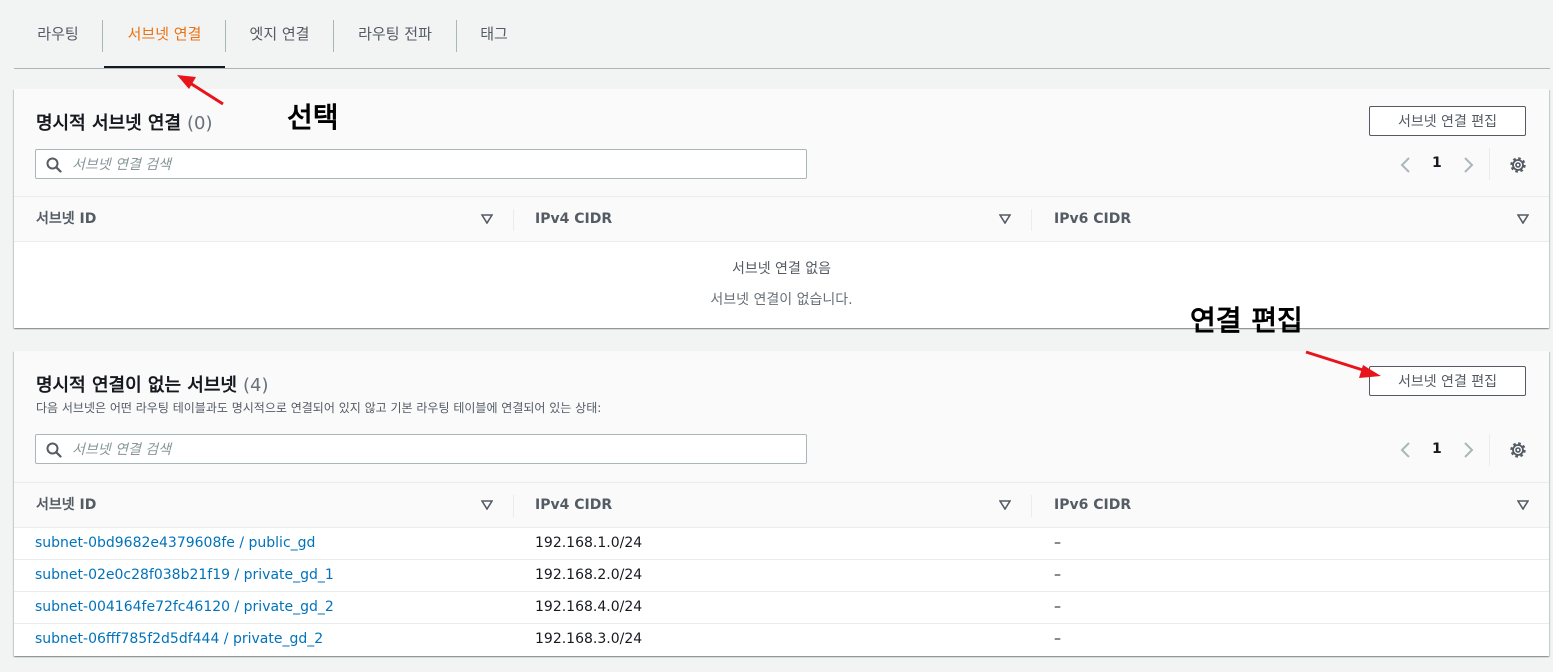 Image resolution: width=1553 pixels, height=672 pixels. Describe the element at coordinates (58, 33) in the screenshot. I see `tab-routes: 라우팅` at that location.